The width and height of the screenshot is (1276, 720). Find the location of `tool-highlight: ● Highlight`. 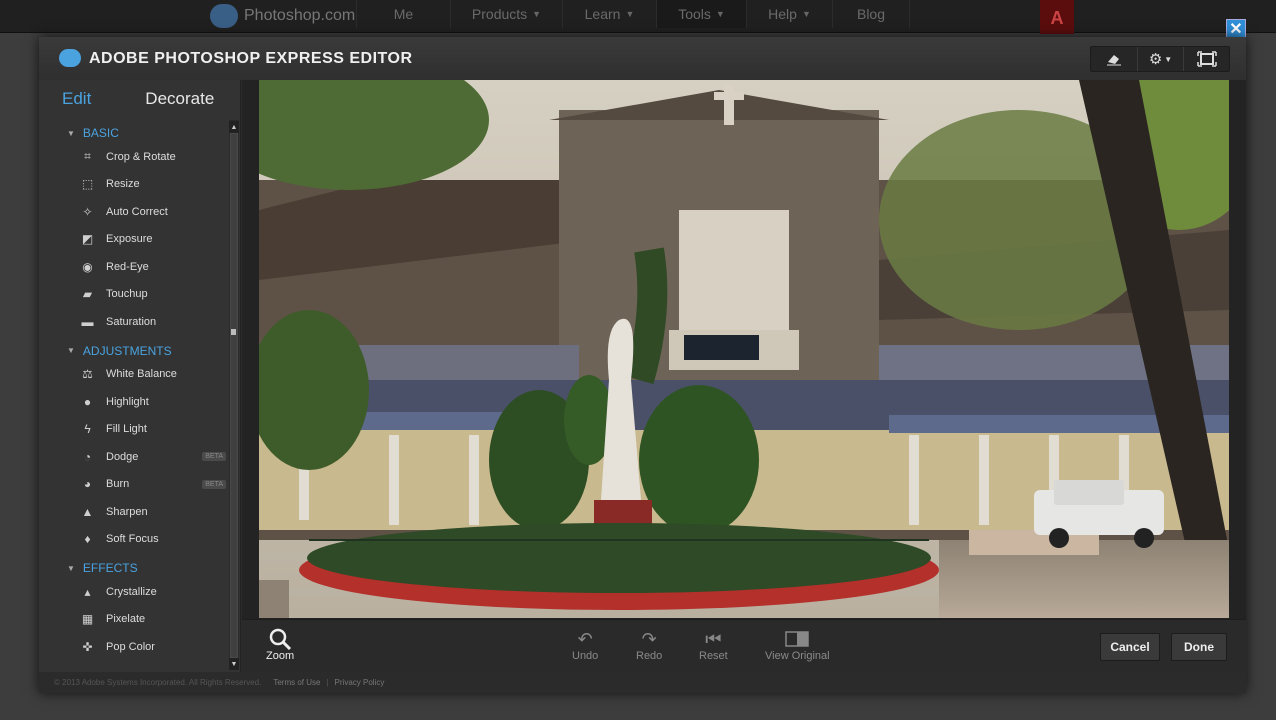

tool-highlight: ● Highlight is located at coordinates (139, 402).